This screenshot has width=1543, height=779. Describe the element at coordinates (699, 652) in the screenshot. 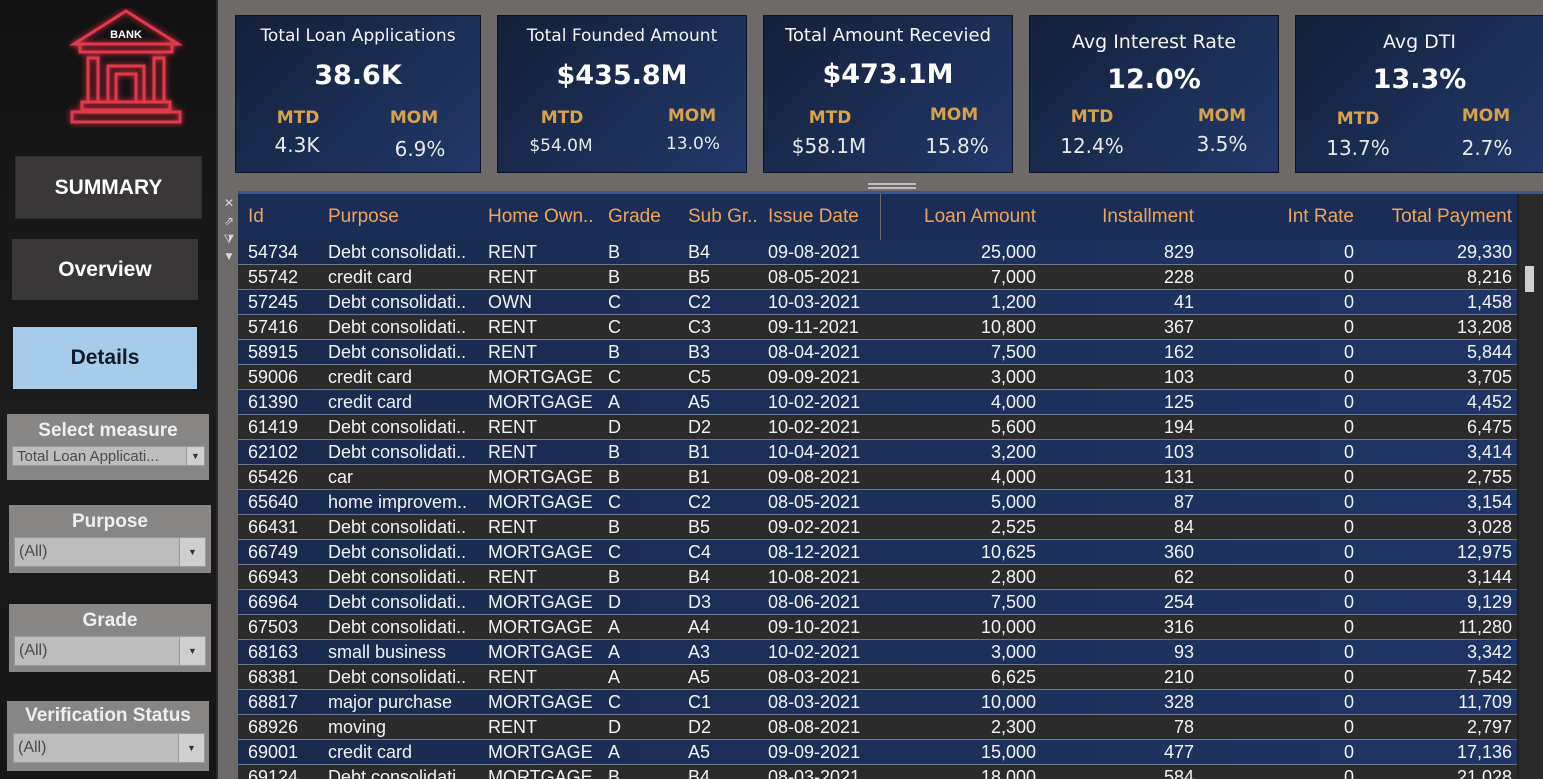

I see `cell-sub-grade: A3` at that location.